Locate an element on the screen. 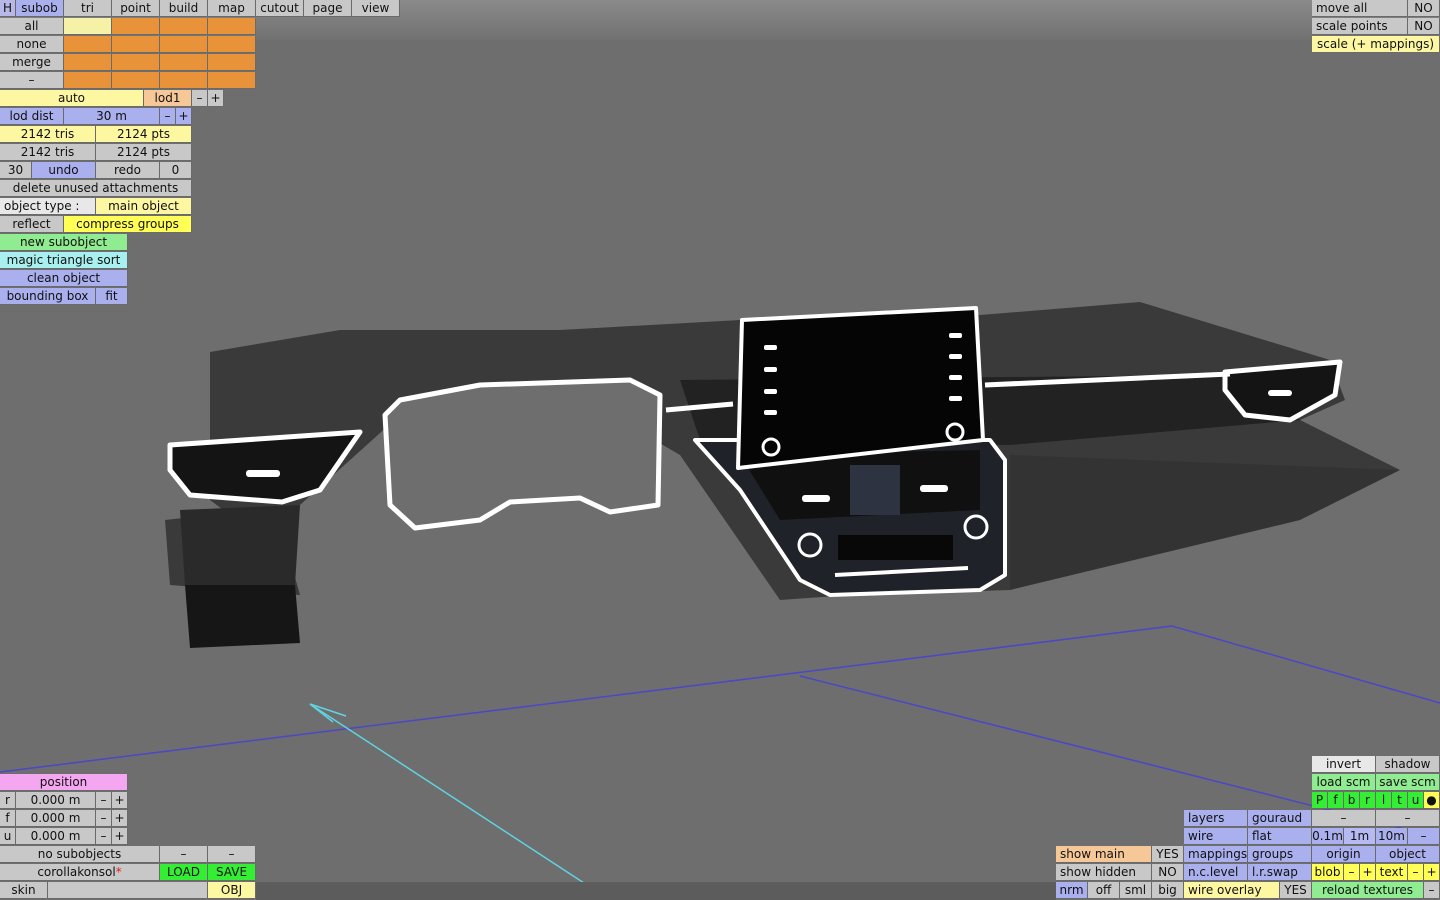  menu-tri: tri is located at coordinates (88, 8).